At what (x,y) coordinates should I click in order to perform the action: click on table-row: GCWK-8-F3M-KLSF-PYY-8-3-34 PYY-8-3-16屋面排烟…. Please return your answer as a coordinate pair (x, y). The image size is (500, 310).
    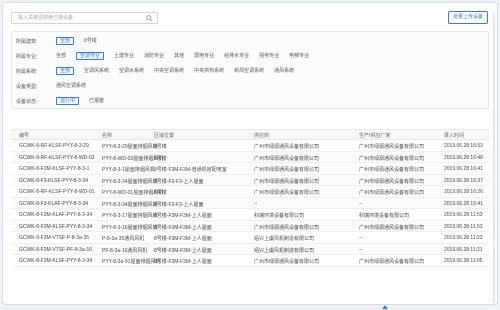
    Looking at the image, I should click on (250, 226).